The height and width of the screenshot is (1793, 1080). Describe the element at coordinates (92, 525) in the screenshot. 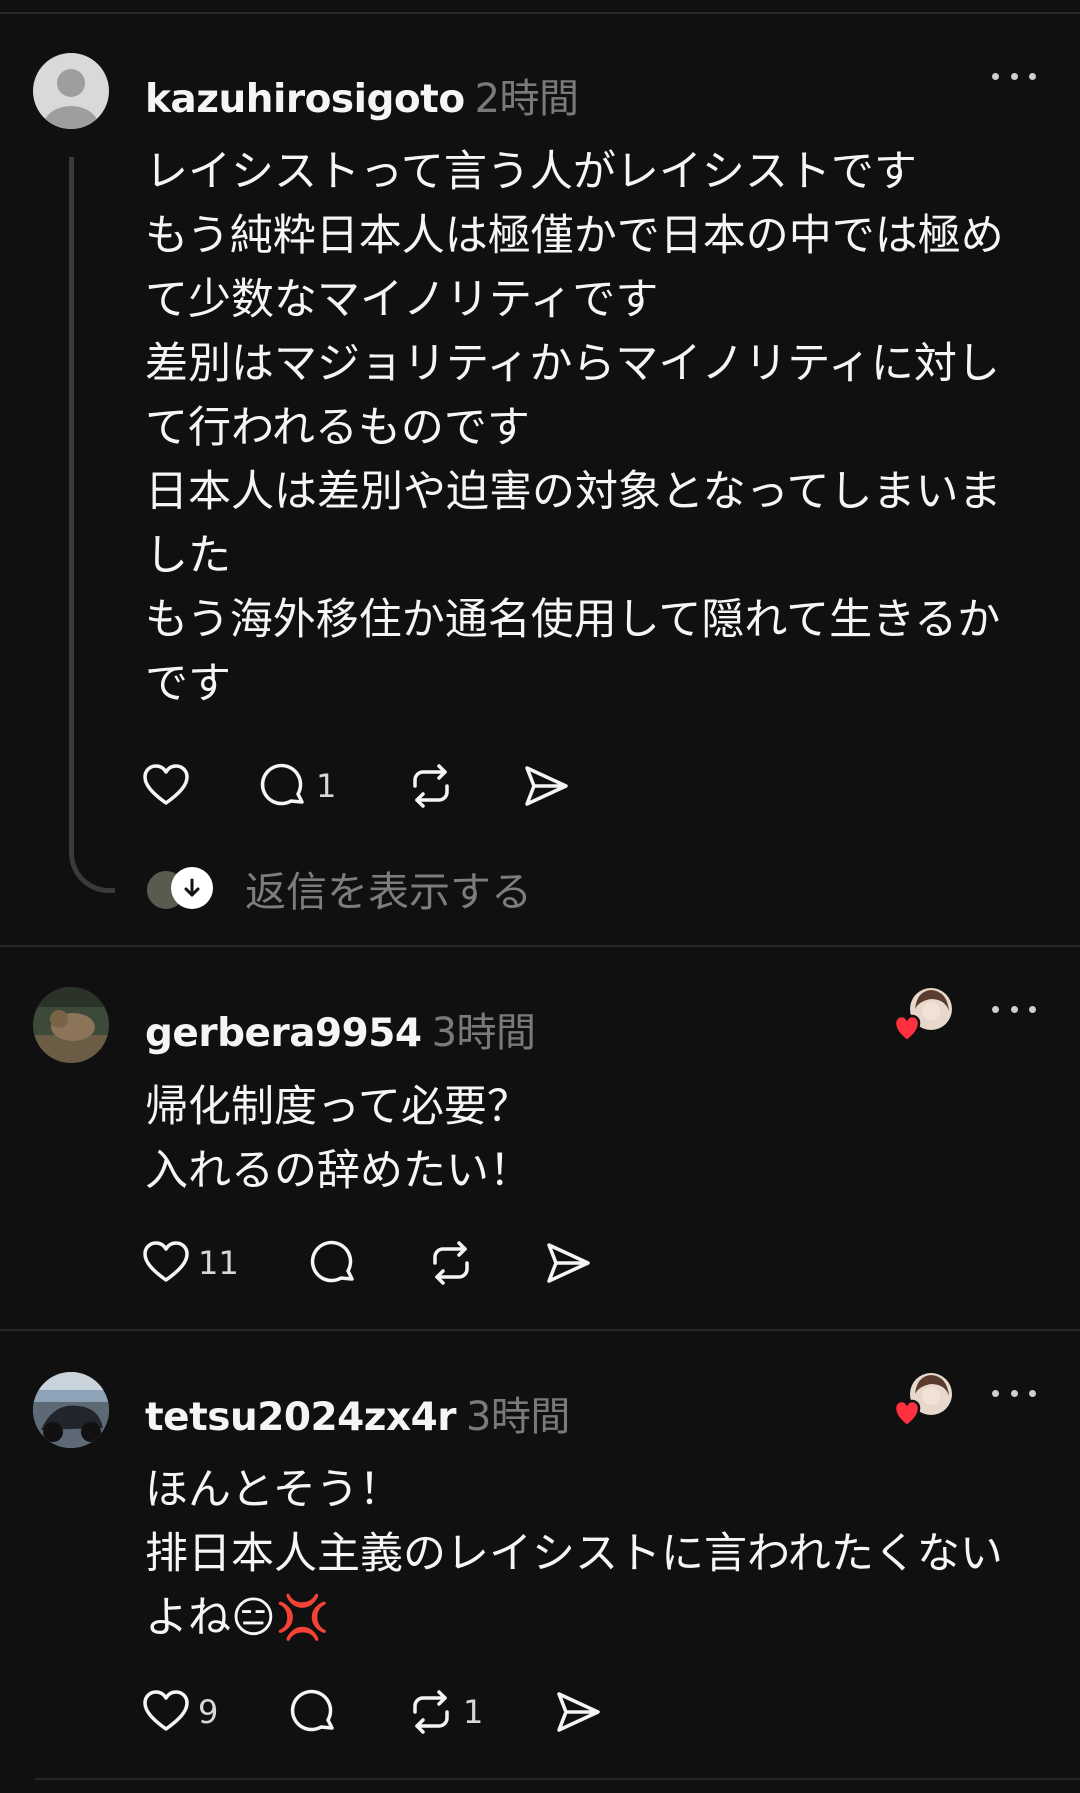

I see `thread-line` at that location.